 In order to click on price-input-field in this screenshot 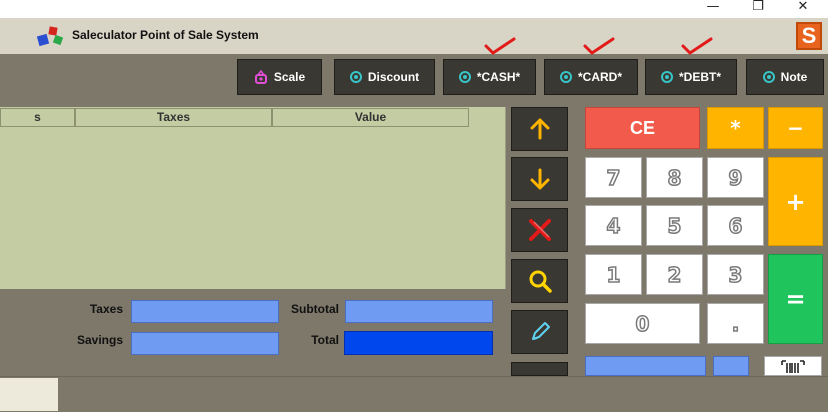, I will do `click(645, 366)`.